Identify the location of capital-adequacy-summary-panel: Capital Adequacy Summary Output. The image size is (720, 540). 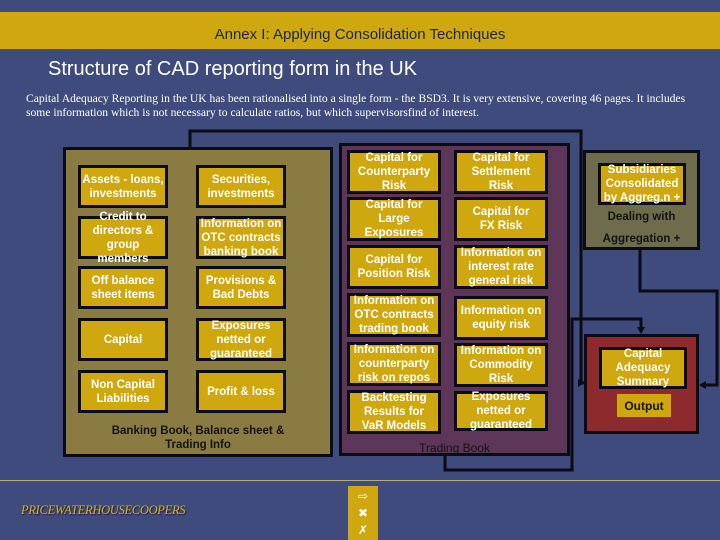
(641, 384).